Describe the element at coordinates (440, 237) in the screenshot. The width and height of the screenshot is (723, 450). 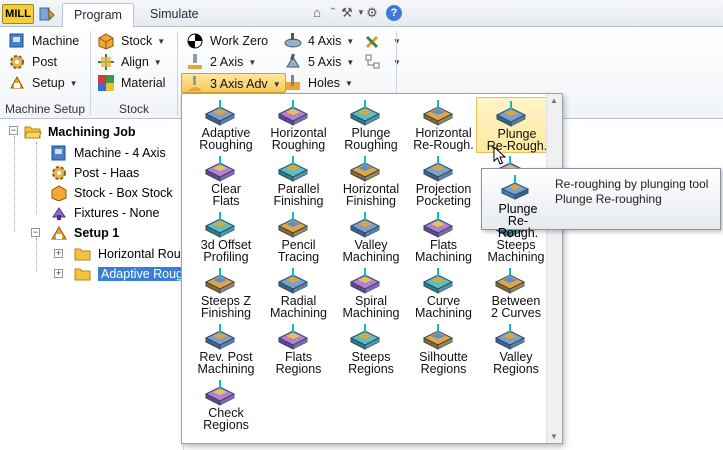
I see `toolpath-flats-machining: Flats Machining` at that location.